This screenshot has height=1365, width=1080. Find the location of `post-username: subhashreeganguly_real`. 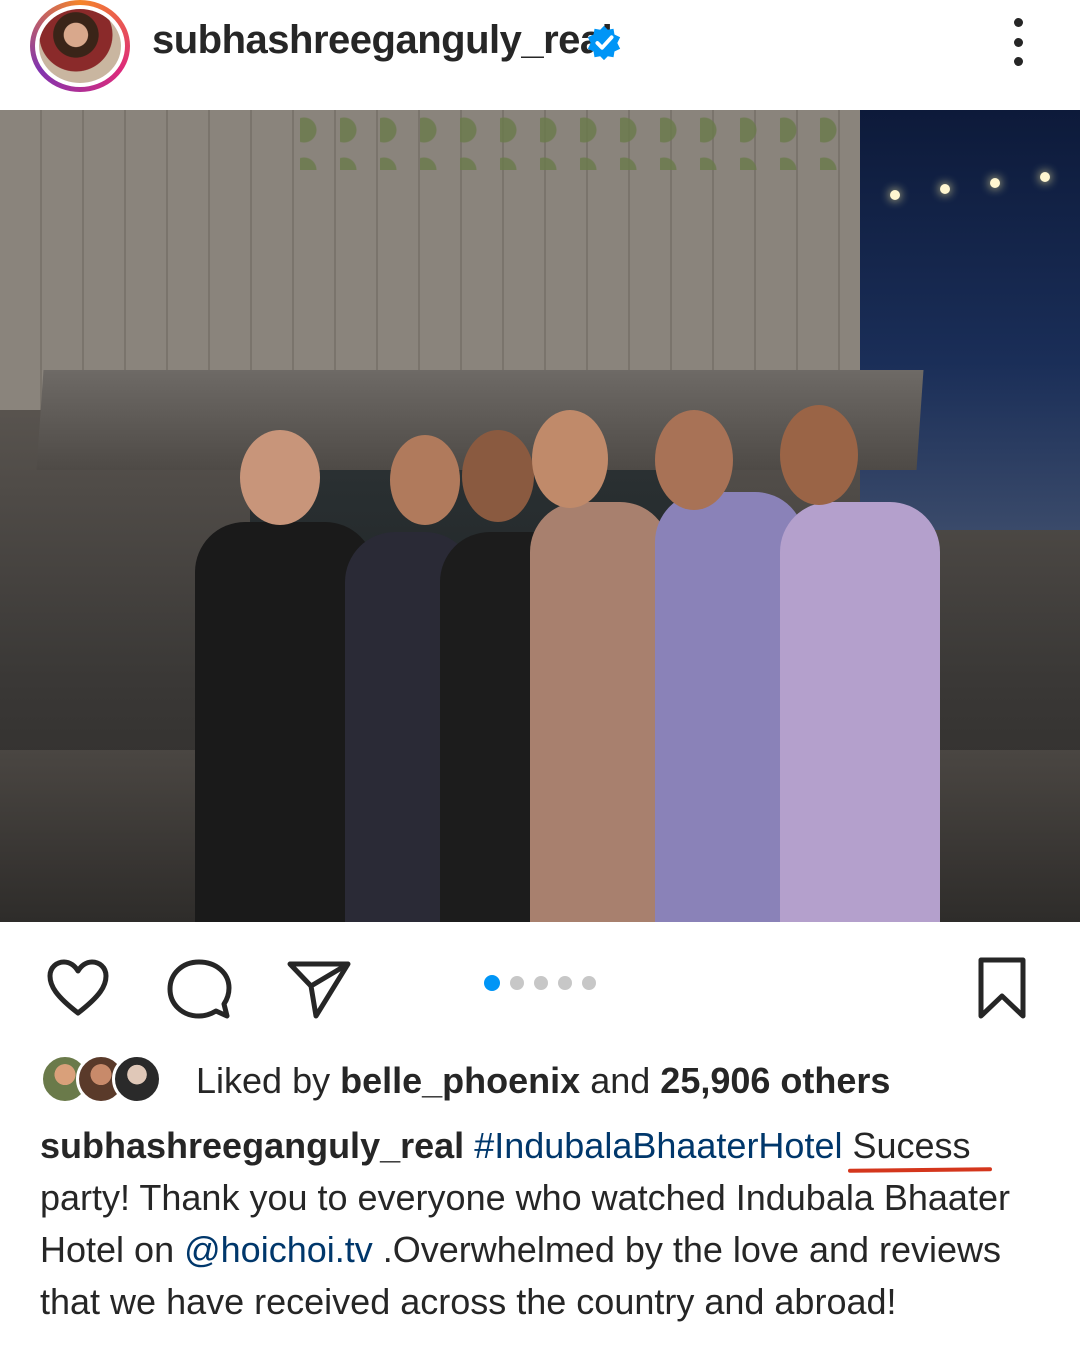

post-username: subhashreeganguly_real is located at coordinates (382, 40).